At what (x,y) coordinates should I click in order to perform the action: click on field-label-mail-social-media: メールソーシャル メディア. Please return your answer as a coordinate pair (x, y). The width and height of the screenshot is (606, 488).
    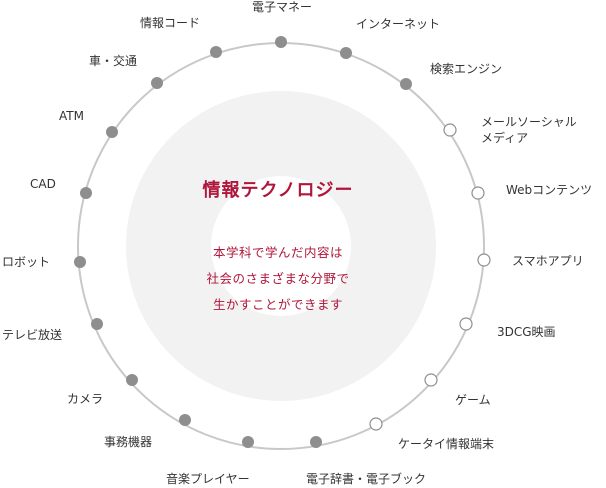
    Looking at the image, I should click on (529, 130).